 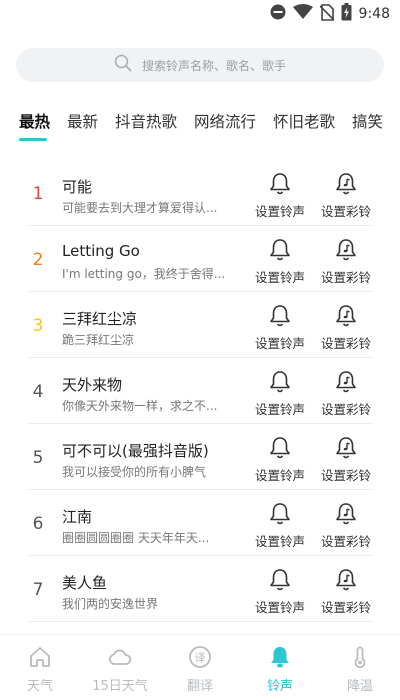 I want to click on song-title: 美人鱼, so click(x=85, y=583).